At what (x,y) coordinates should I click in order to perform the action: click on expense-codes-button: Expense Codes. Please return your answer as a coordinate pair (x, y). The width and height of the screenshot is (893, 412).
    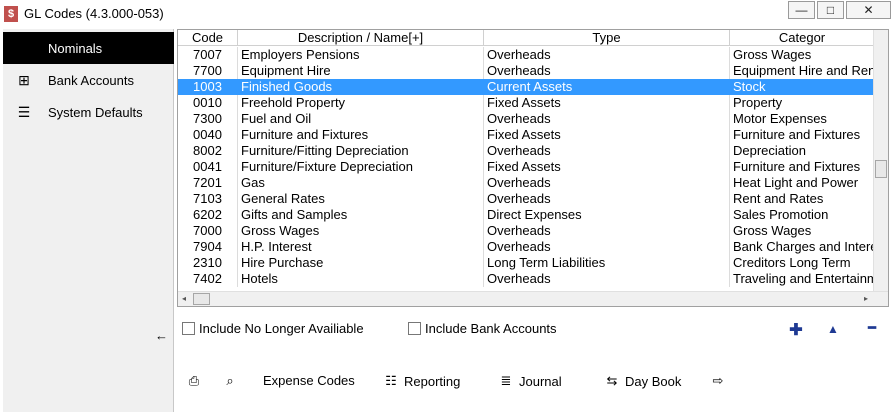
    Looking at the image, I should click on (309, 380).